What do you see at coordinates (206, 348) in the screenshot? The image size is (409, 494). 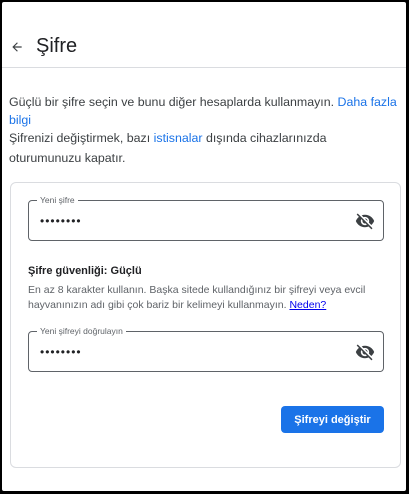 I see `confirm-password-field: Yeni şifreyi doğrulayın ••••••••` at bounding box center [206, 348].